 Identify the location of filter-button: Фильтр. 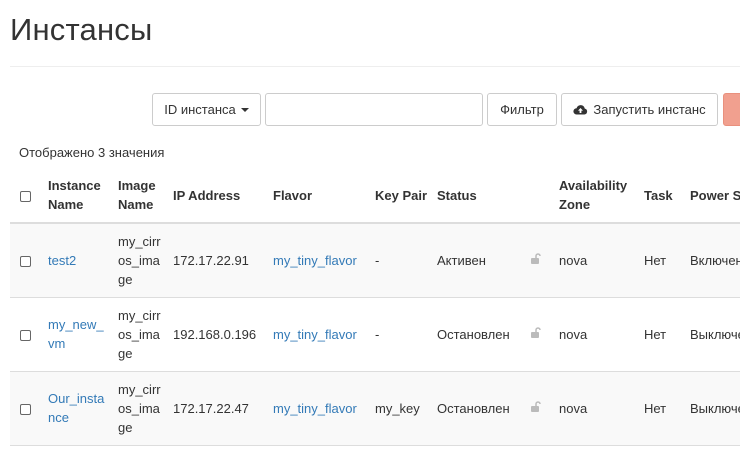
(522, 109).